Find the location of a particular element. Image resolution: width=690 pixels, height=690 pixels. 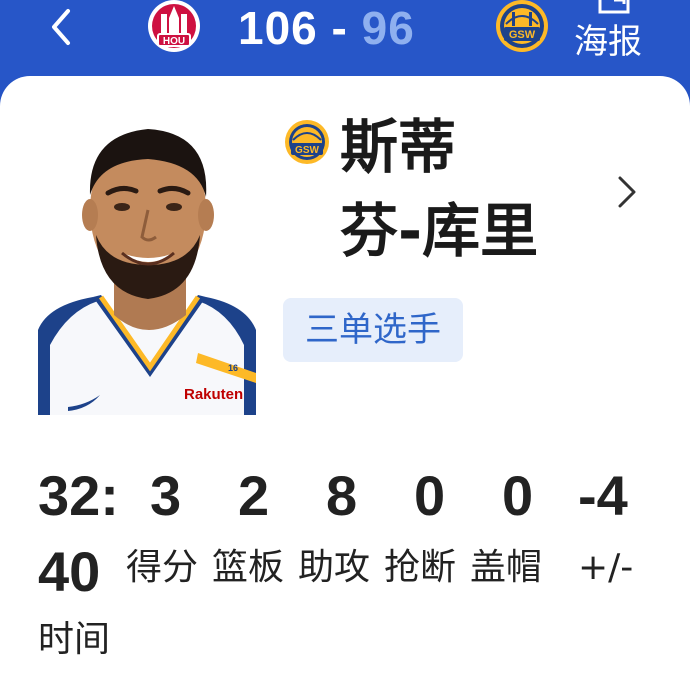

chevron-left-icon is located at coordinates (61, 27).